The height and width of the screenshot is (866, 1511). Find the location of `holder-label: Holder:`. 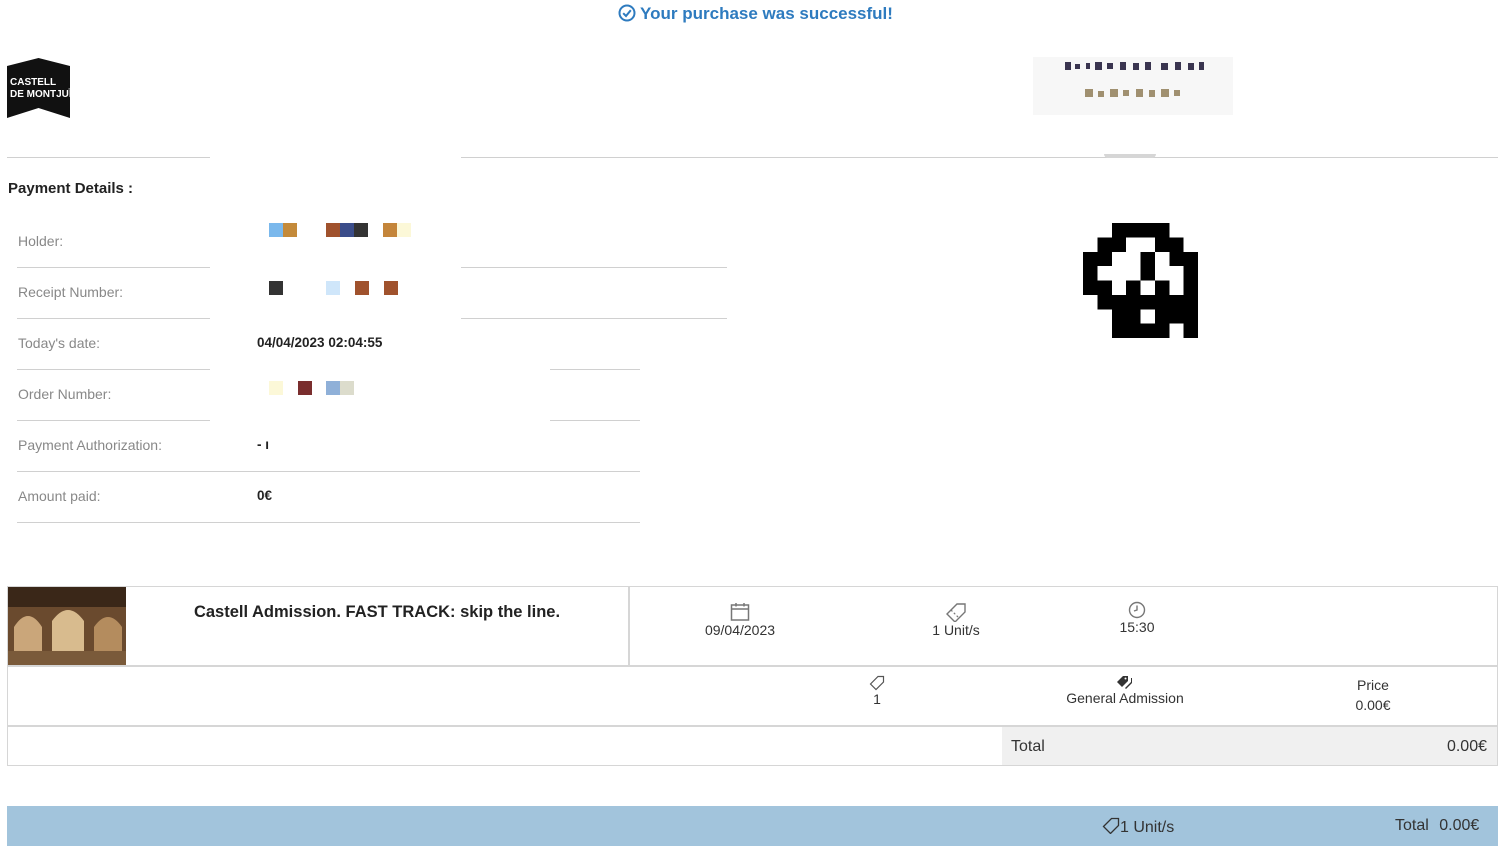

holder-label: Holder: is located at coordinates (41, 241).